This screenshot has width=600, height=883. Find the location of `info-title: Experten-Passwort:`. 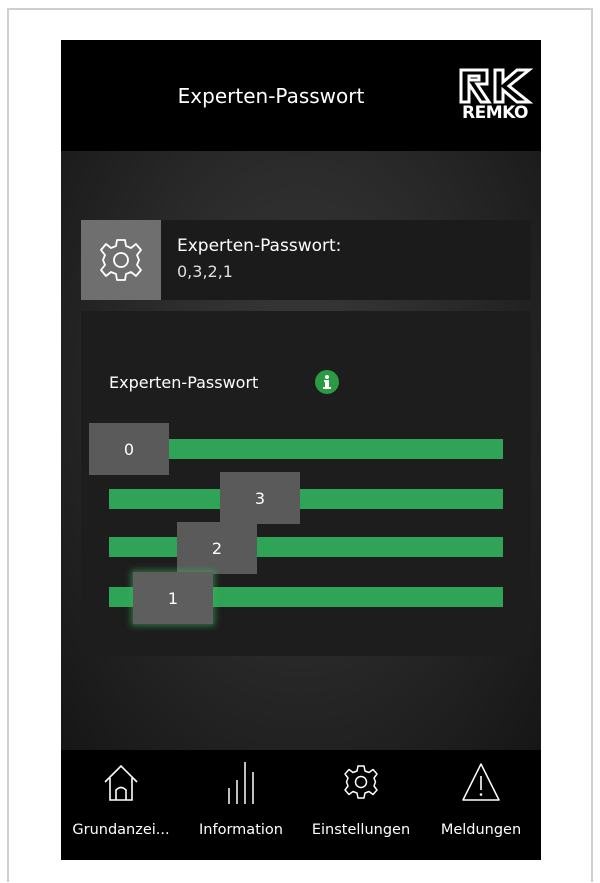

info-title: Experten-Passwort: is located at coordinates (259, 246).